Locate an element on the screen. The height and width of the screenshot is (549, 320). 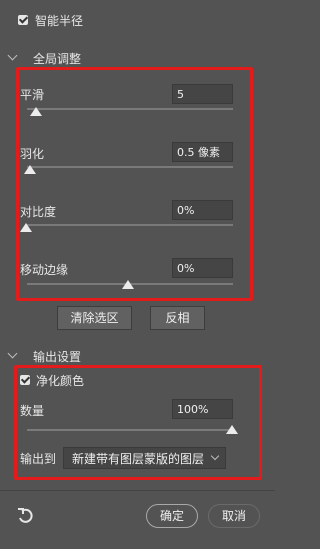
feather-field: 0.5 像素 is located at coordinates (202, 152).